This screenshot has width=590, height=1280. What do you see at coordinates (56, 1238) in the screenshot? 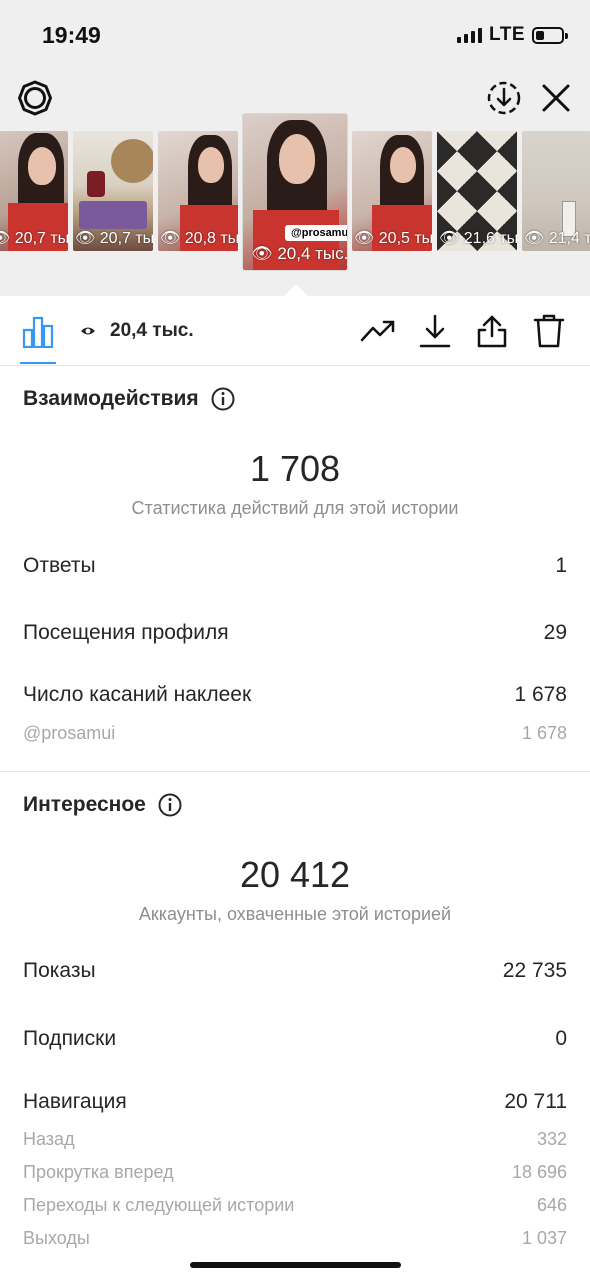
I see `stat-label: Выходы` at bounding box center [56, 1238].